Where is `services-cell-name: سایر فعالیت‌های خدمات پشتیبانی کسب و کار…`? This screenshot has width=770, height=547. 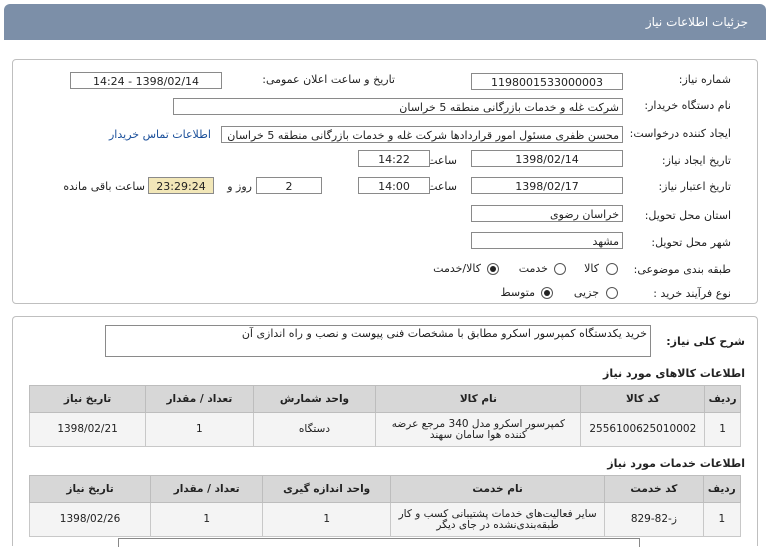
services-cell-name: سایر فعالیت‌های خدمات پشتیبانی کسب و کار… is located at coordinates (498, 519).